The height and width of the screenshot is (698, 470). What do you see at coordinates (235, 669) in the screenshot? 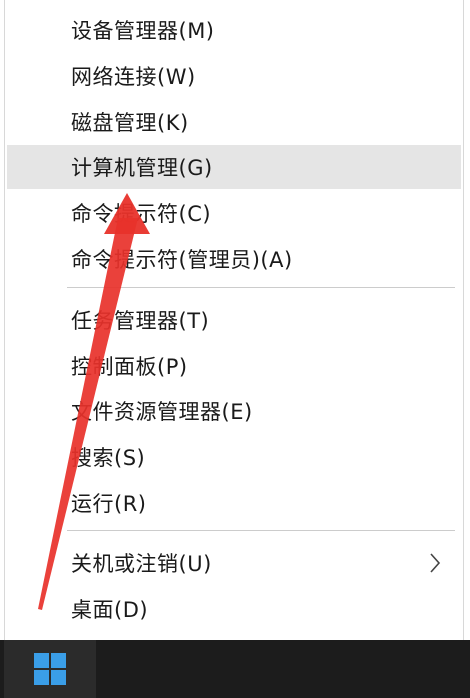
I see `taskbar` at bounding box center [235, 669].